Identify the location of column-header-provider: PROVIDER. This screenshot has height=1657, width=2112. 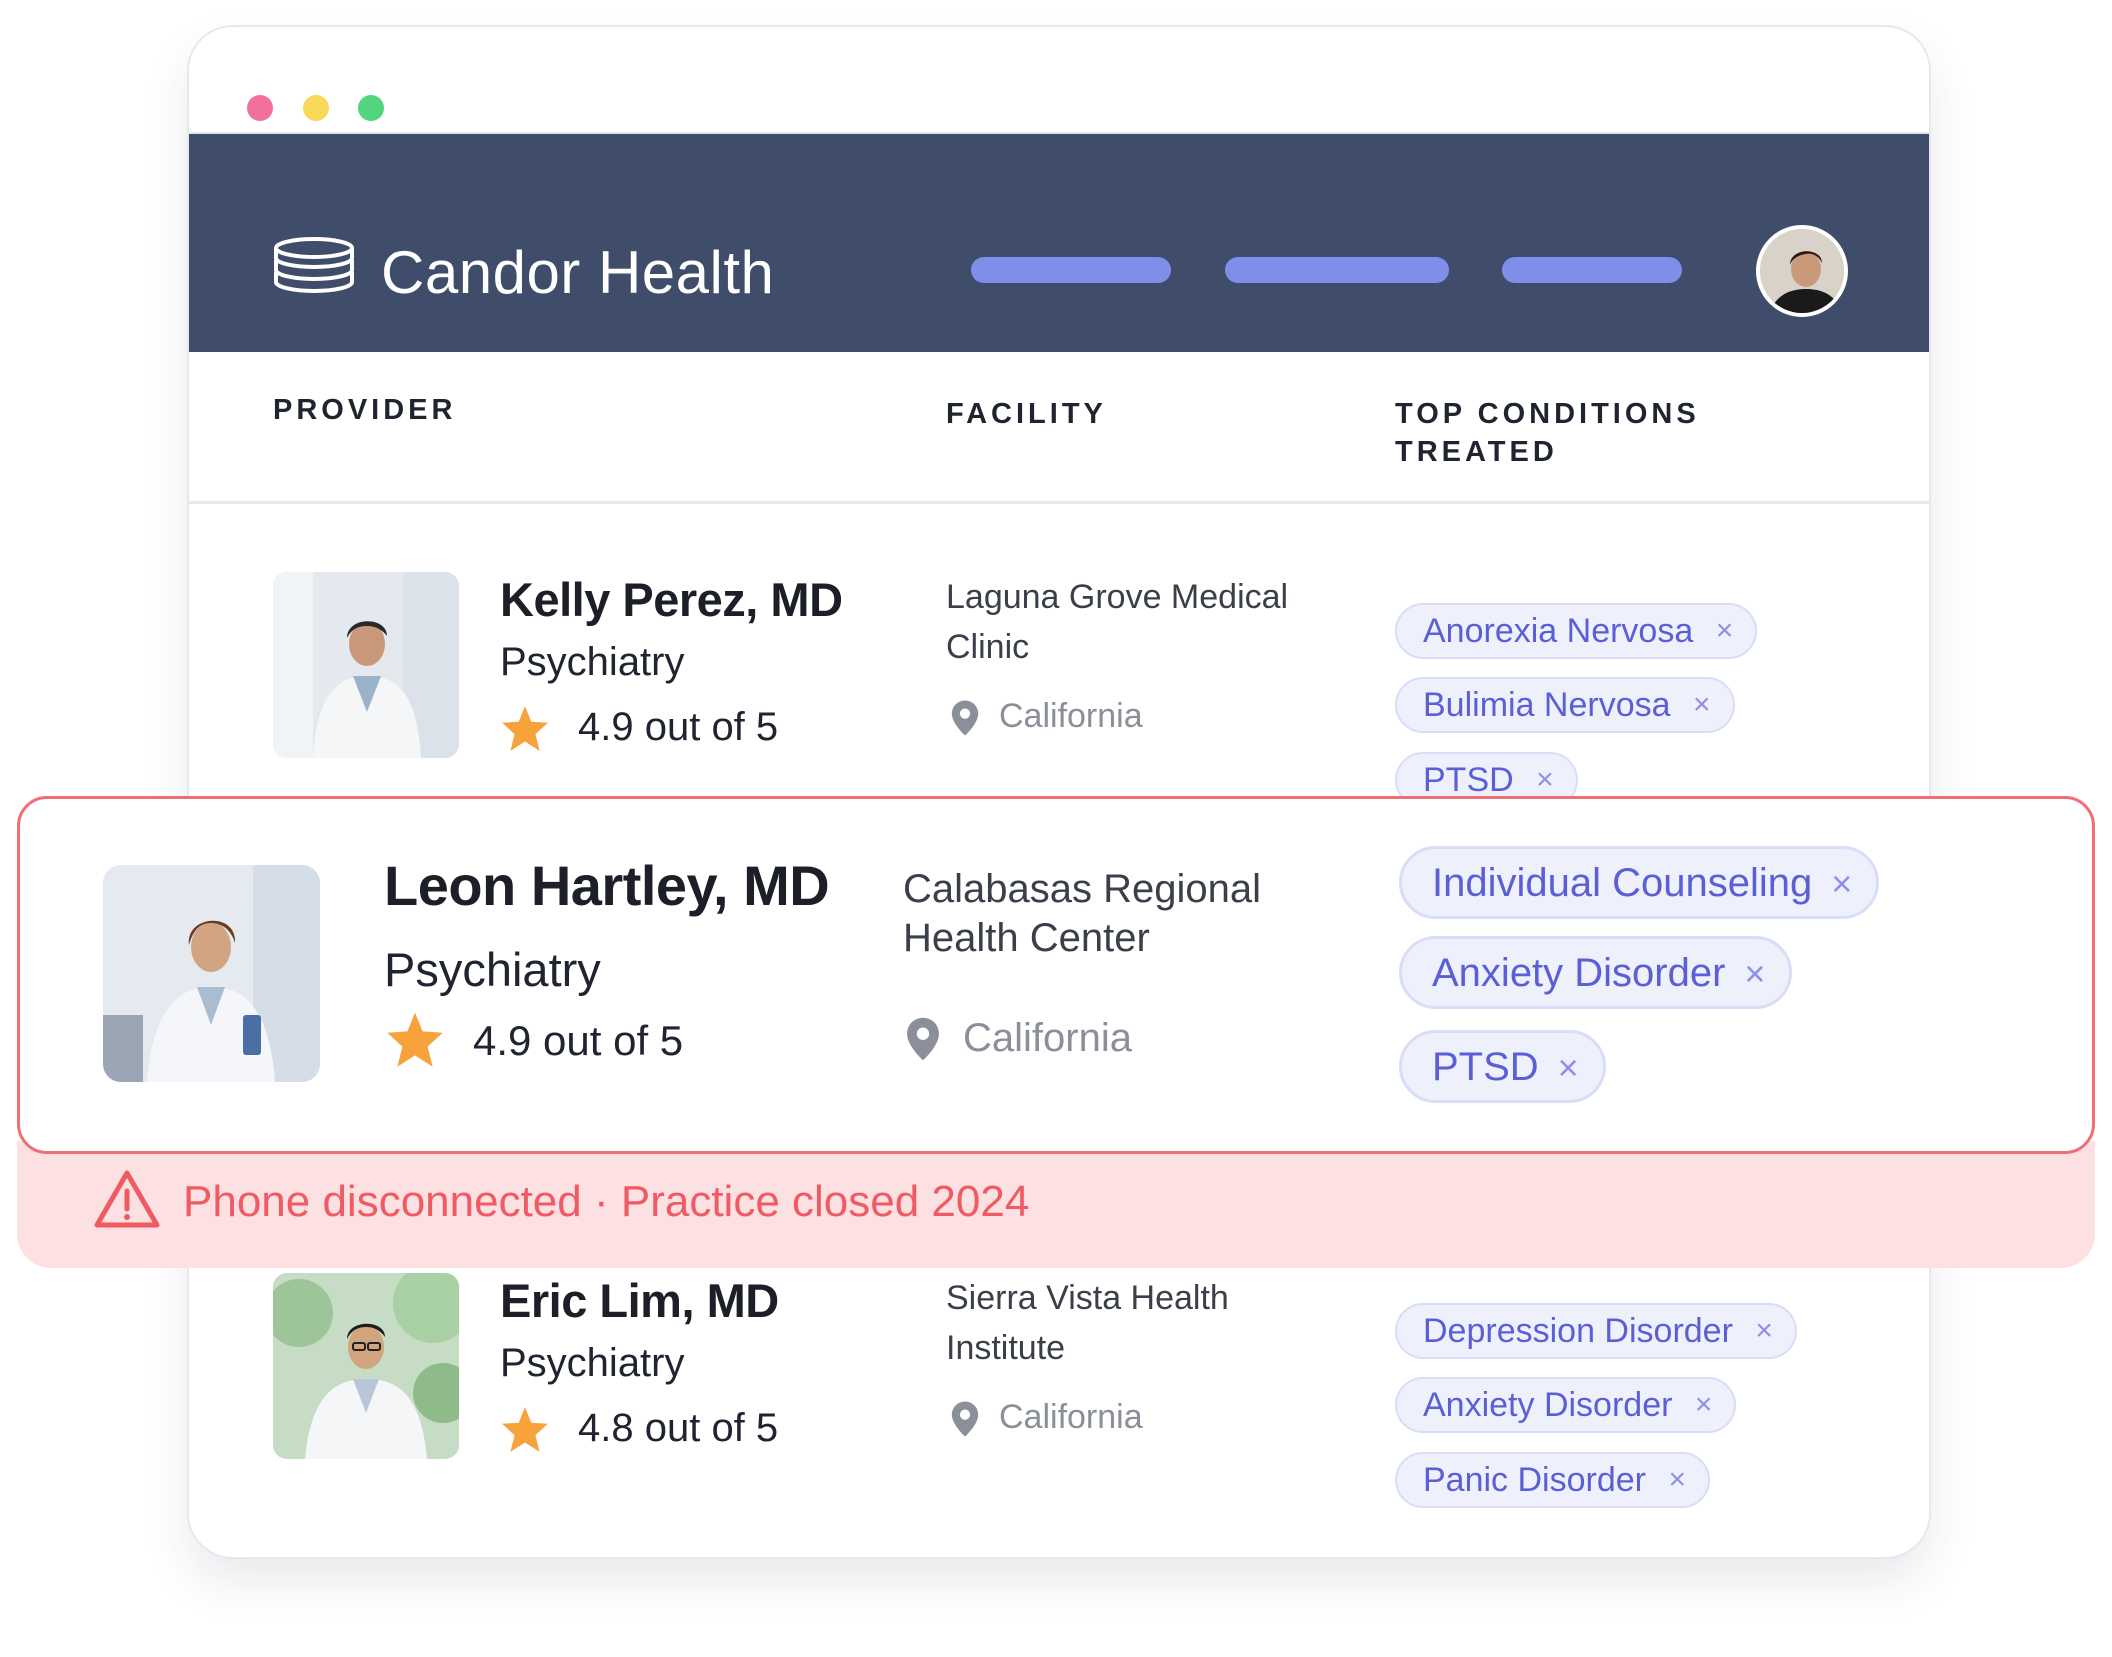
(365, 410).